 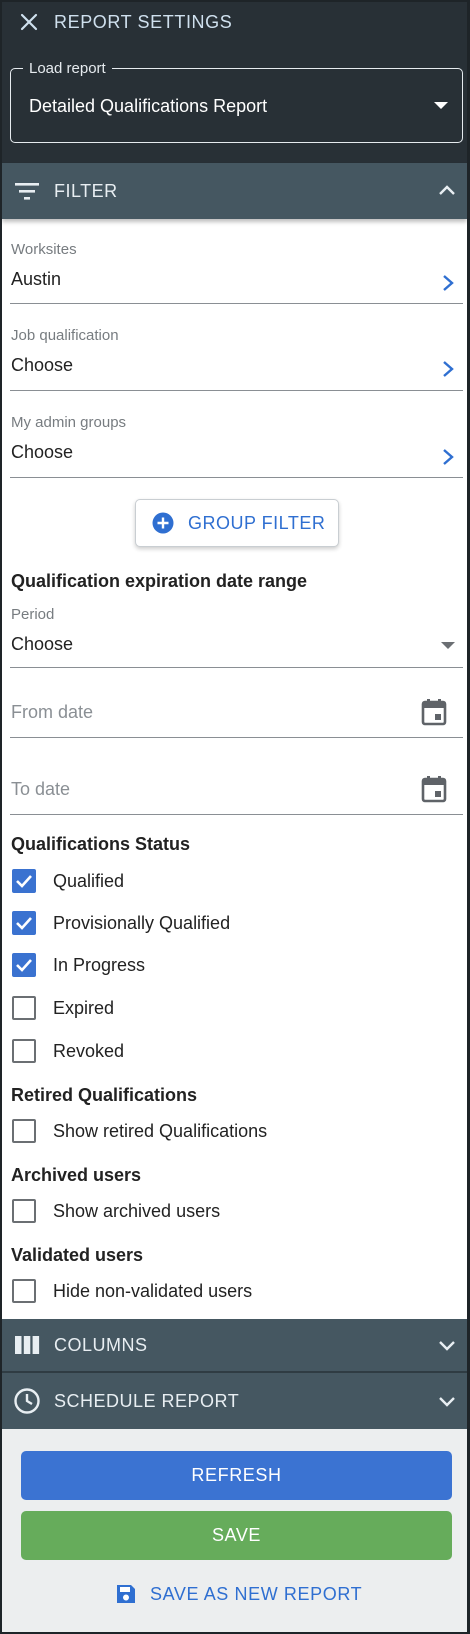 I want to click on save-button: SAVE, so click(x=236, y=1535).